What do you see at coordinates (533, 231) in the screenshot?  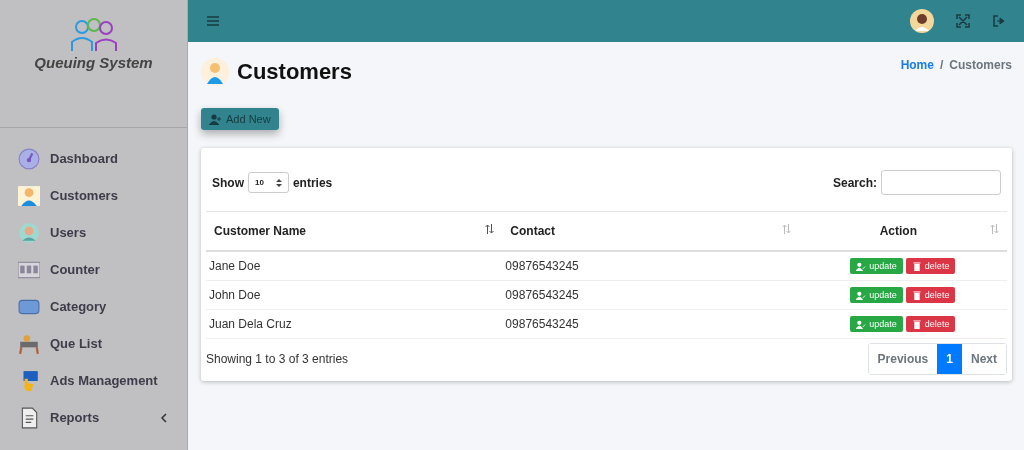 I see `column-header: Contact` at bounding box center [533, 231].